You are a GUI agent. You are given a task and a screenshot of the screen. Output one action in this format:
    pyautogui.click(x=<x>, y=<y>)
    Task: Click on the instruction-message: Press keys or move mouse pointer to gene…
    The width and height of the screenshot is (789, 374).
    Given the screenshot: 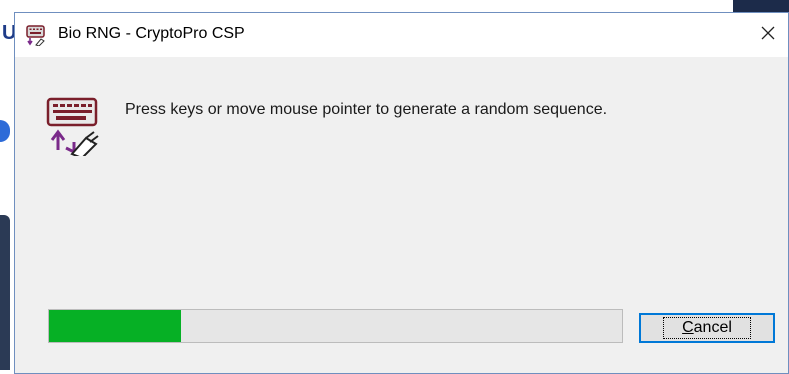 What is the action you would take?
    pyautogui.click(x=366, y=109)
    